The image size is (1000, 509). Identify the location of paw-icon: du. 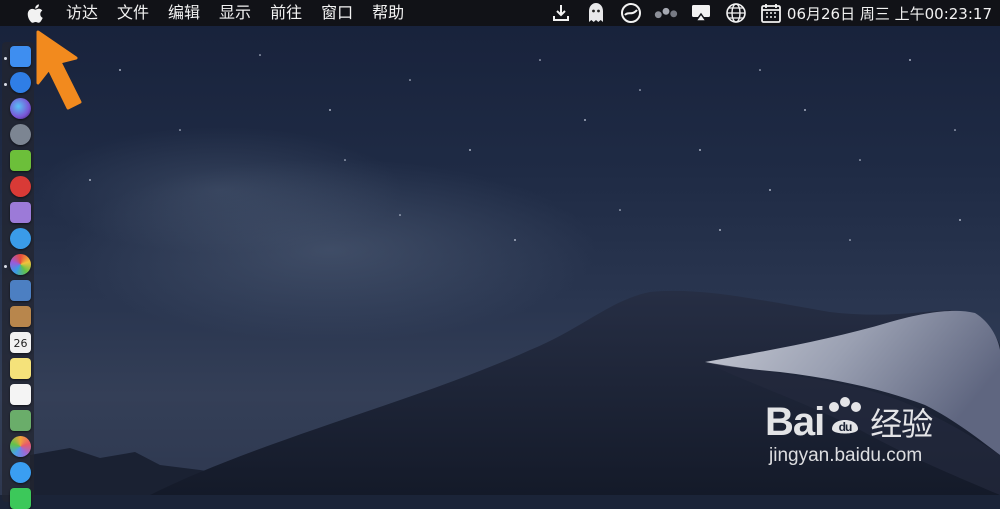
(847, 420).